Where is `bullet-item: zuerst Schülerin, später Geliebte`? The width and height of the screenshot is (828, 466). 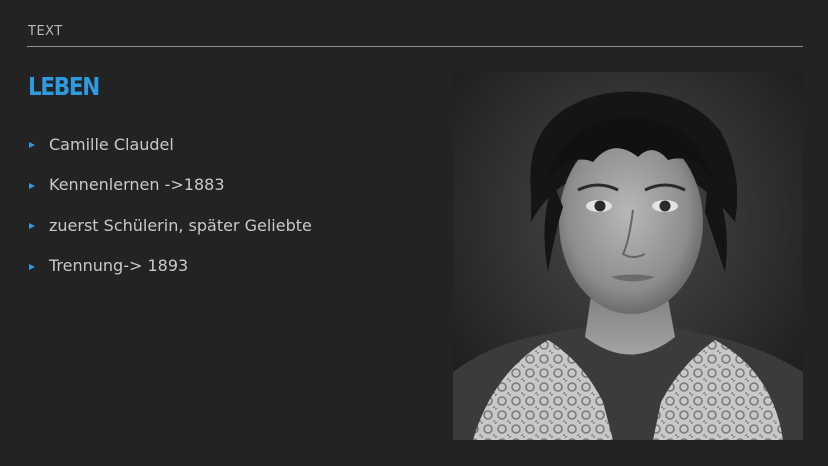
bullet-item: zuerst Schülerin, später Geliebte is located at coordinates (170, 225).